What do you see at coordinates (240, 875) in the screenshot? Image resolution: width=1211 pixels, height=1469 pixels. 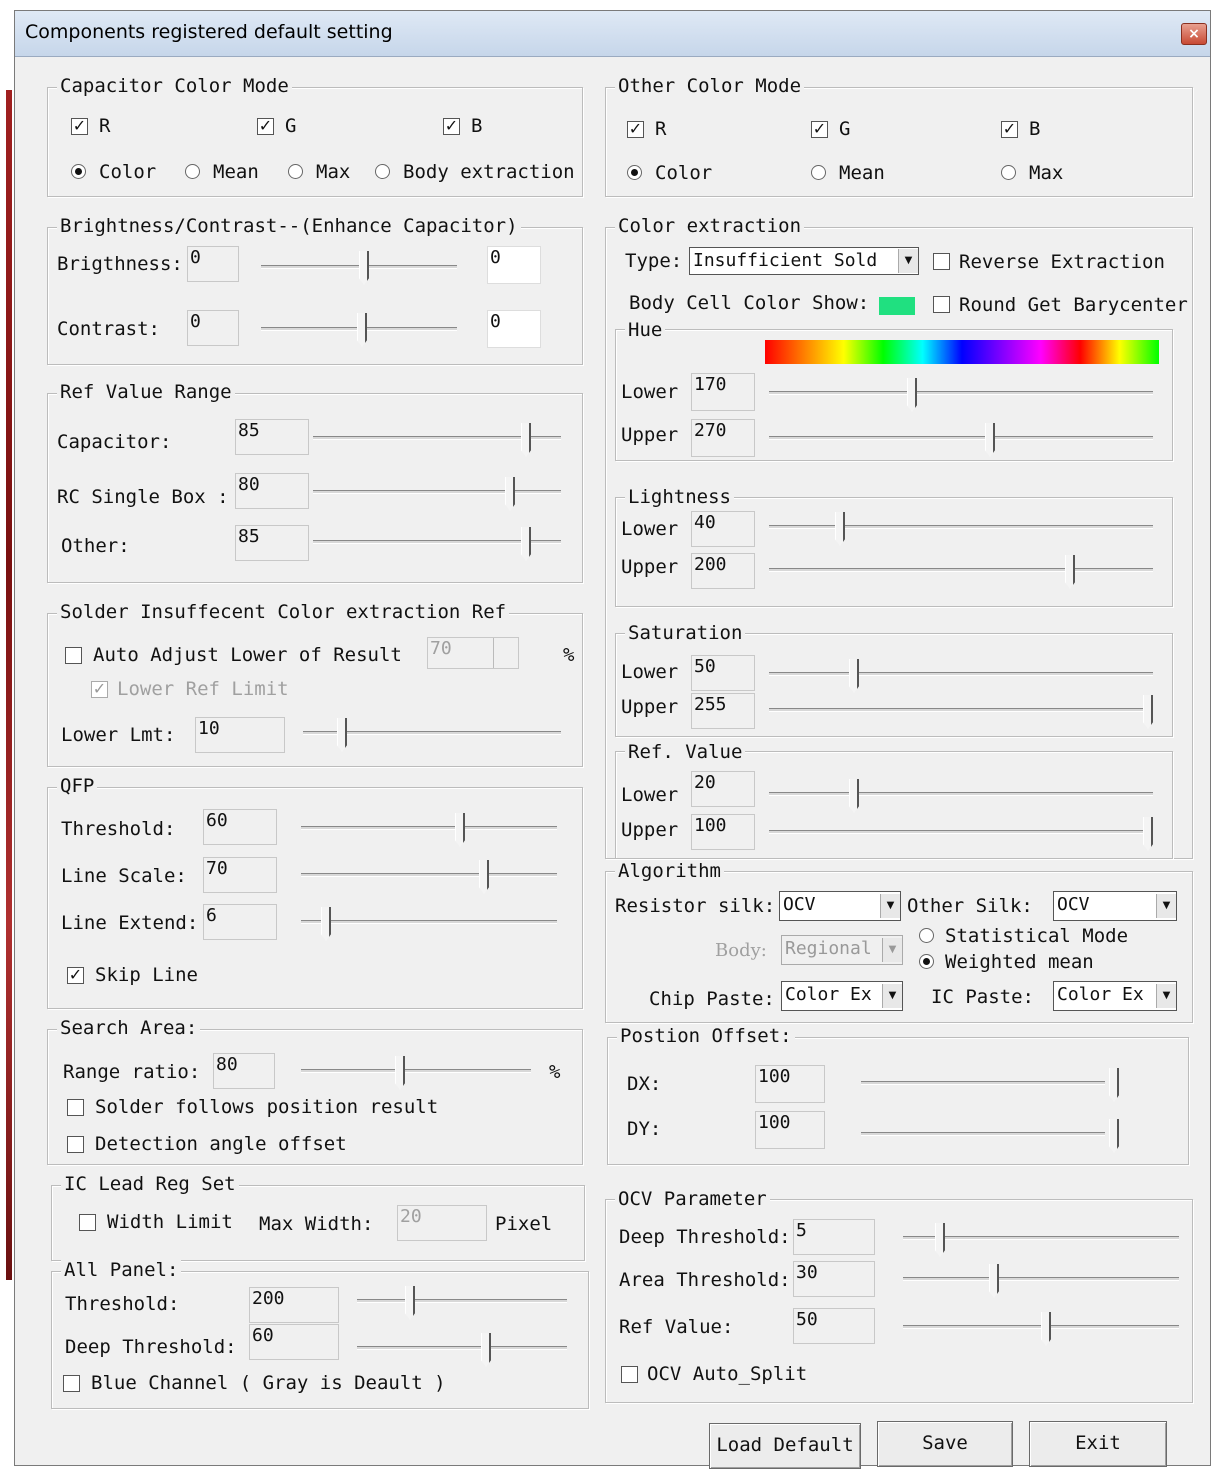 I see `line-scale-input: 70` at bounding box center [240, 875].